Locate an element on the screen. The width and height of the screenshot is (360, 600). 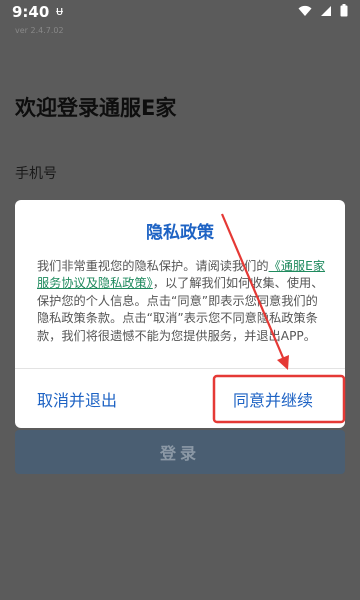
cancel-exit-button: 取消并退出 is located at coordinates (77, 399).